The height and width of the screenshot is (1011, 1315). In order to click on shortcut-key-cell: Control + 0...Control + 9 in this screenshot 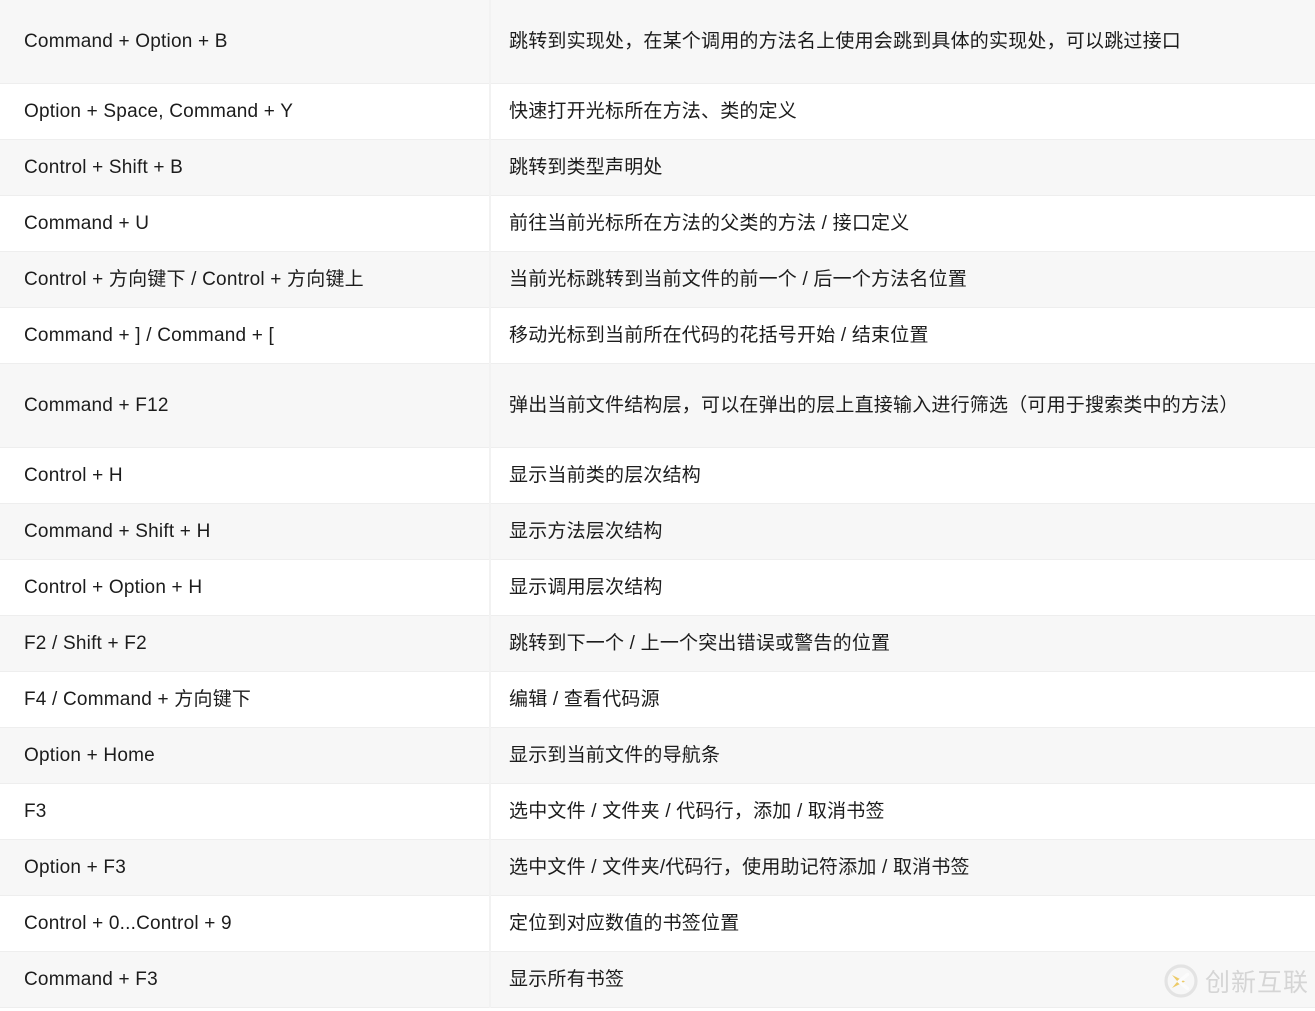, I will do `click(245, 923)`.